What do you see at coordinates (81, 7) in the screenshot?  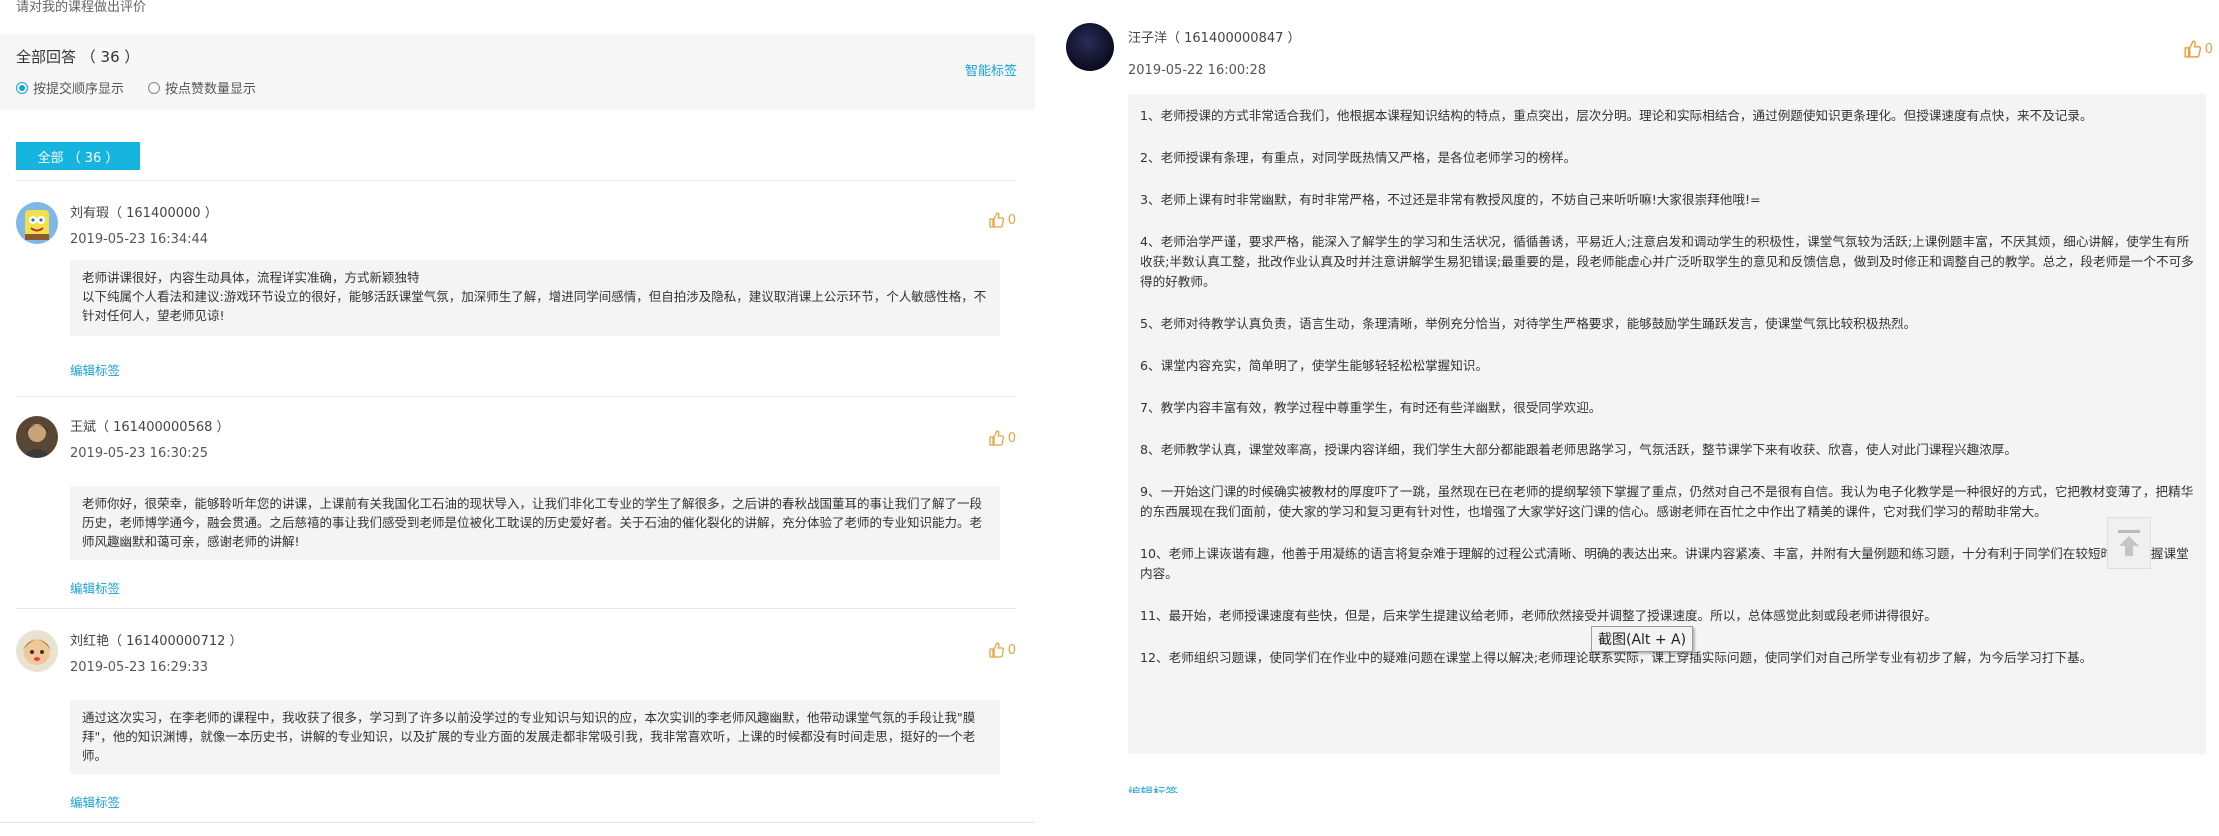 I see `question-prompt: 请对我的课程做出评价` at bounding box center [81, 7].